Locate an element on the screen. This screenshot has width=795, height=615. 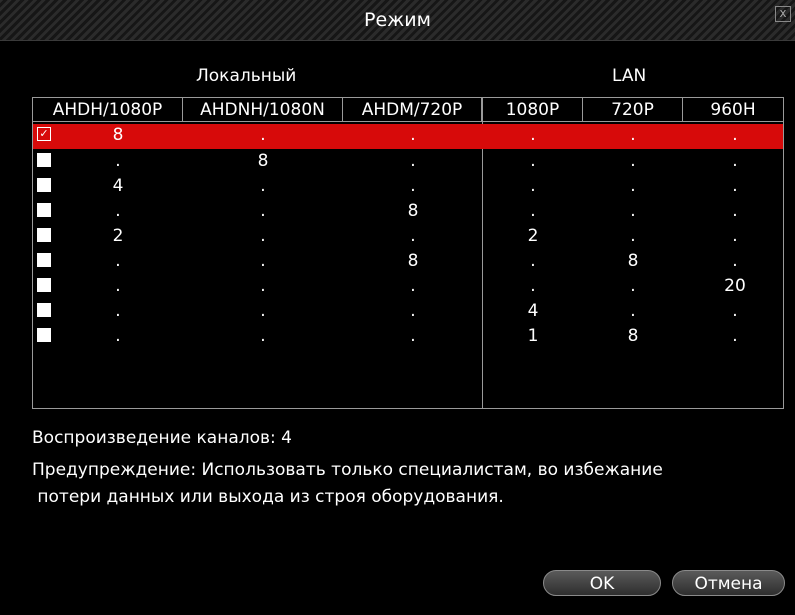
column-header-ahdm-720p: AHDM/720P is located at coordinates (412, 110).